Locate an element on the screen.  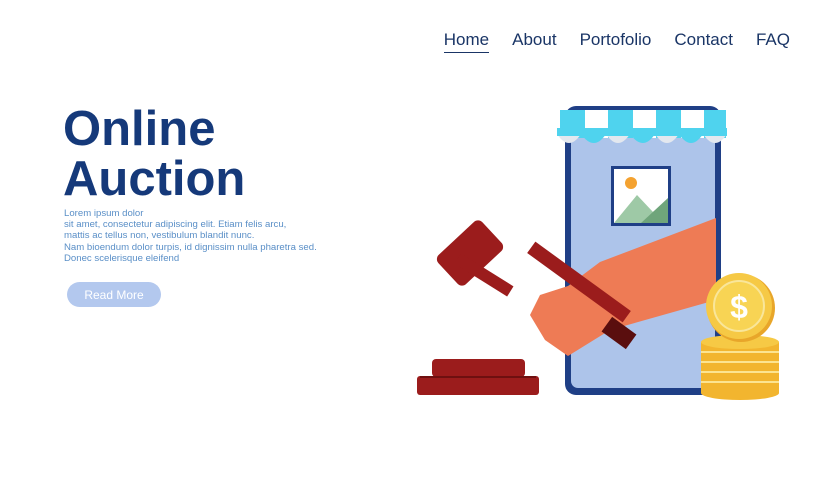
nav-link-faq: FAQ is located at coordinates (773, 41).